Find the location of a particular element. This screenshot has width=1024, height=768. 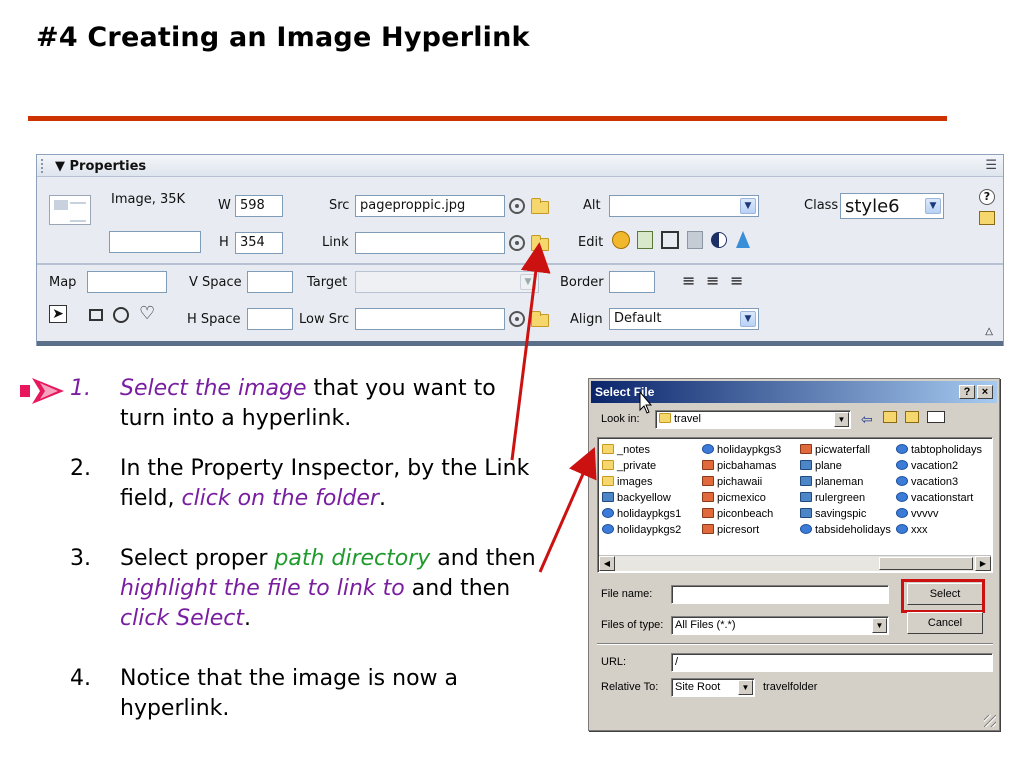

list-item: holidaypkgs1 is located at coordinates (641, 514).